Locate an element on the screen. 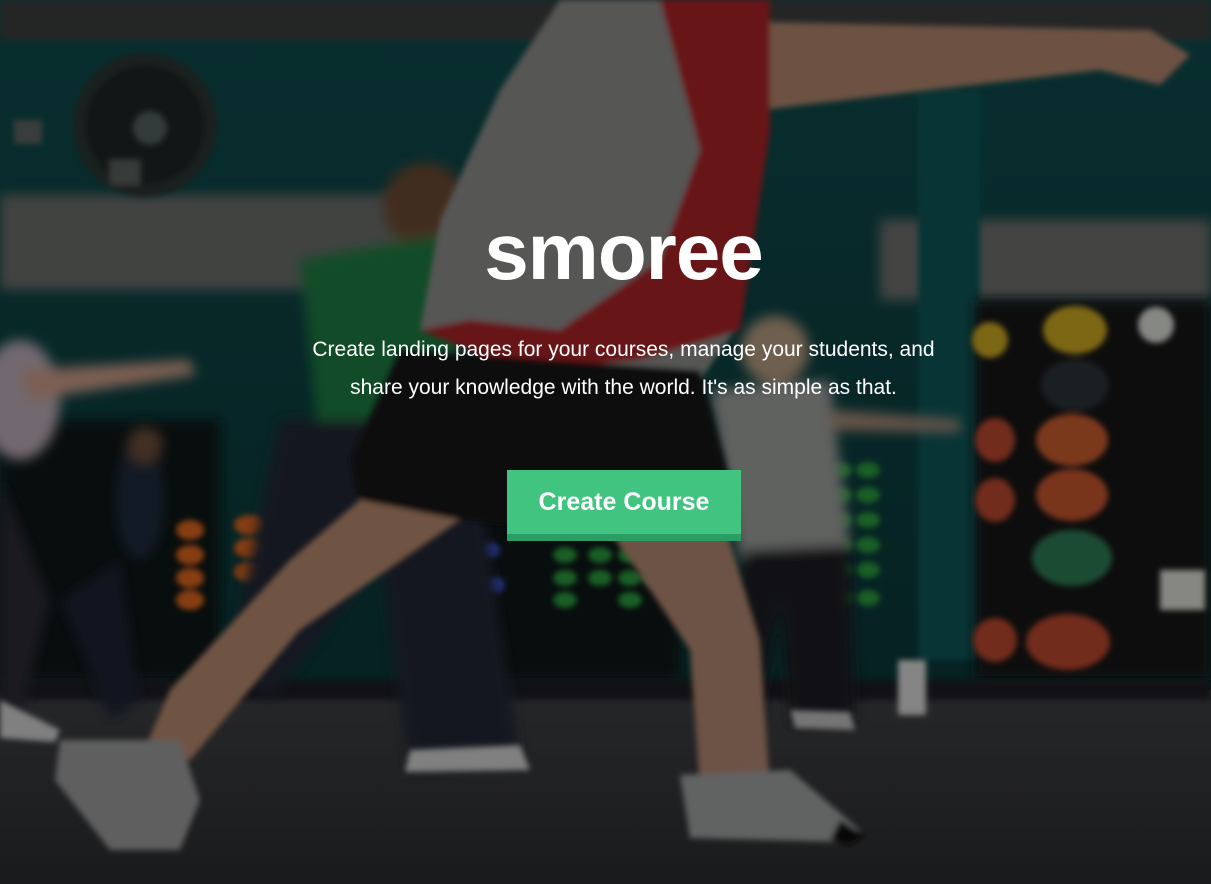 This screenshot has height=884, width=1211. brand-logo-text: smoree is located at coordinates (624, 251).